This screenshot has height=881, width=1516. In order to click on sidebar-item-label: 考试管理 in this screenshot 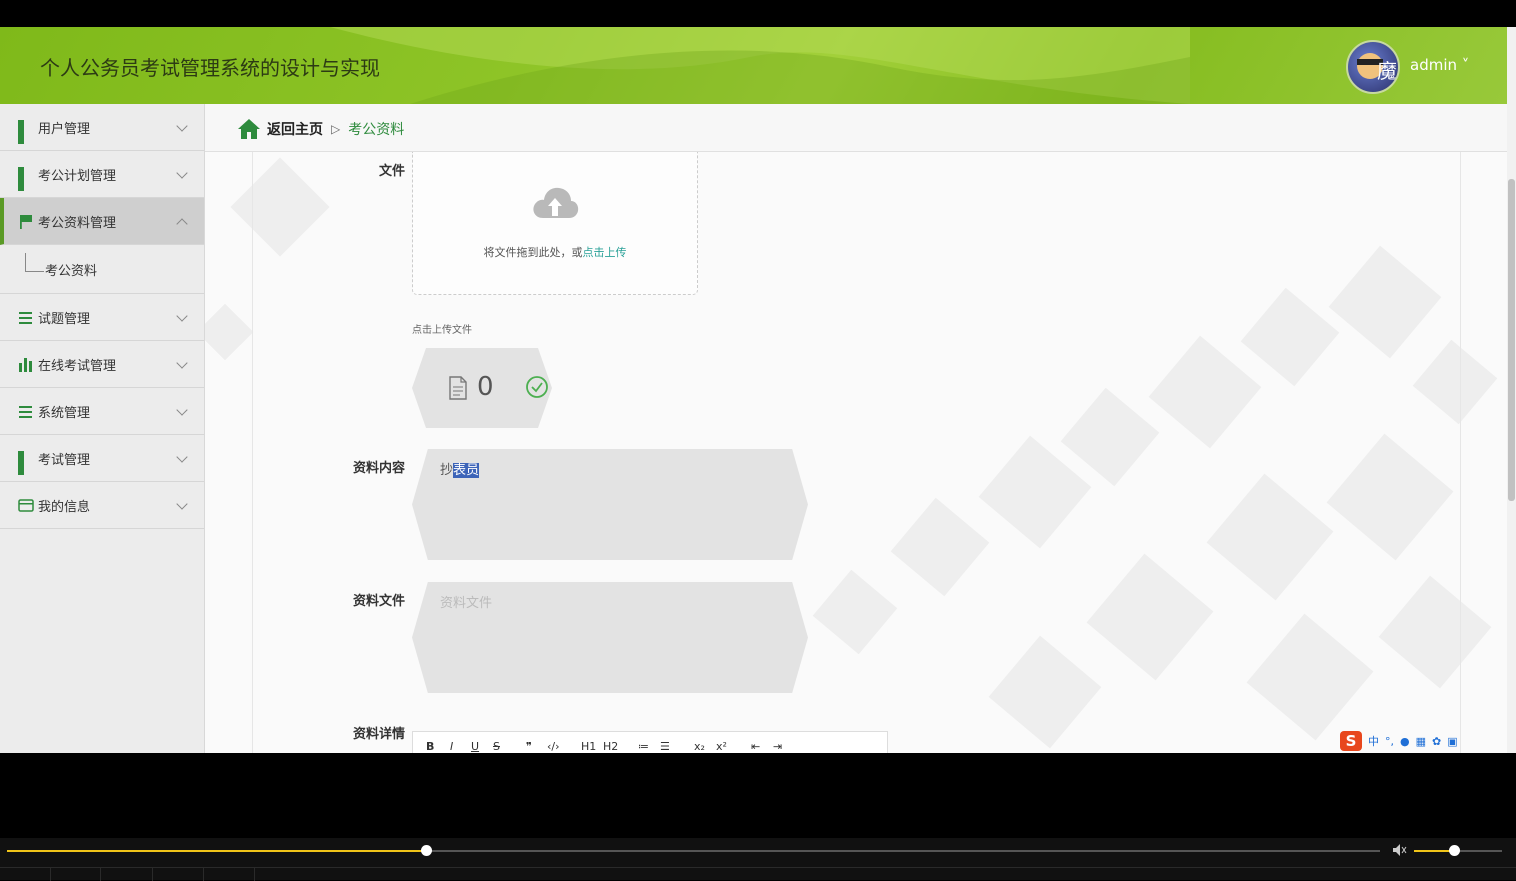, I will do `click(64, 460)`.